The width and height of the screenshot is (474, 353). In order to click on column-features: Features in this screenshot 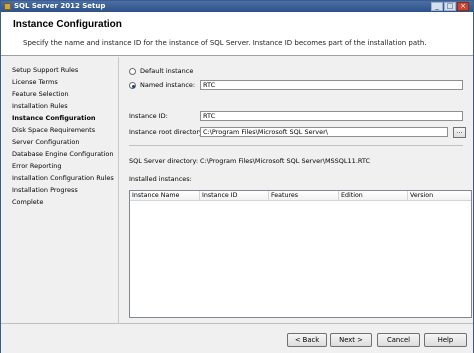, I will do `click(304, 196)`.